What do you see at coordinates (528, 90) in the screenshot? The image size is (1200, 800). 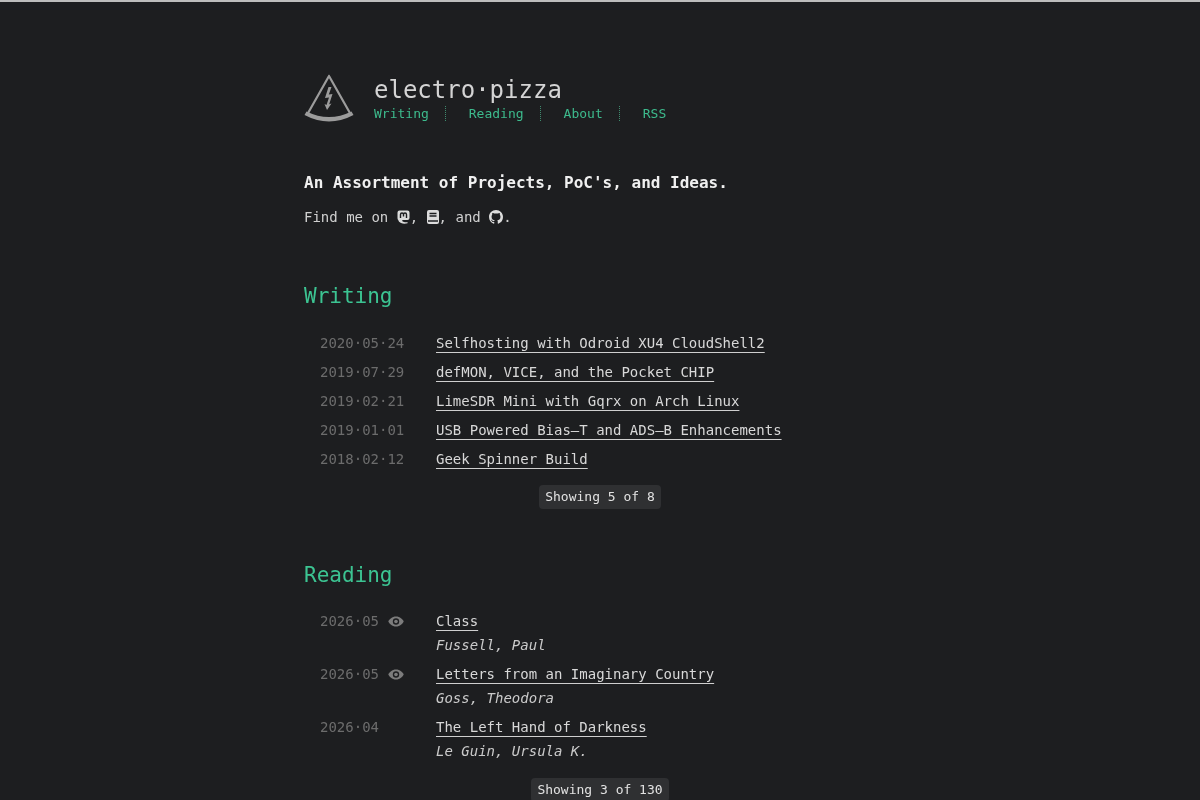 I see `site-title: electro·pizza` at bounding box center [528, 90].